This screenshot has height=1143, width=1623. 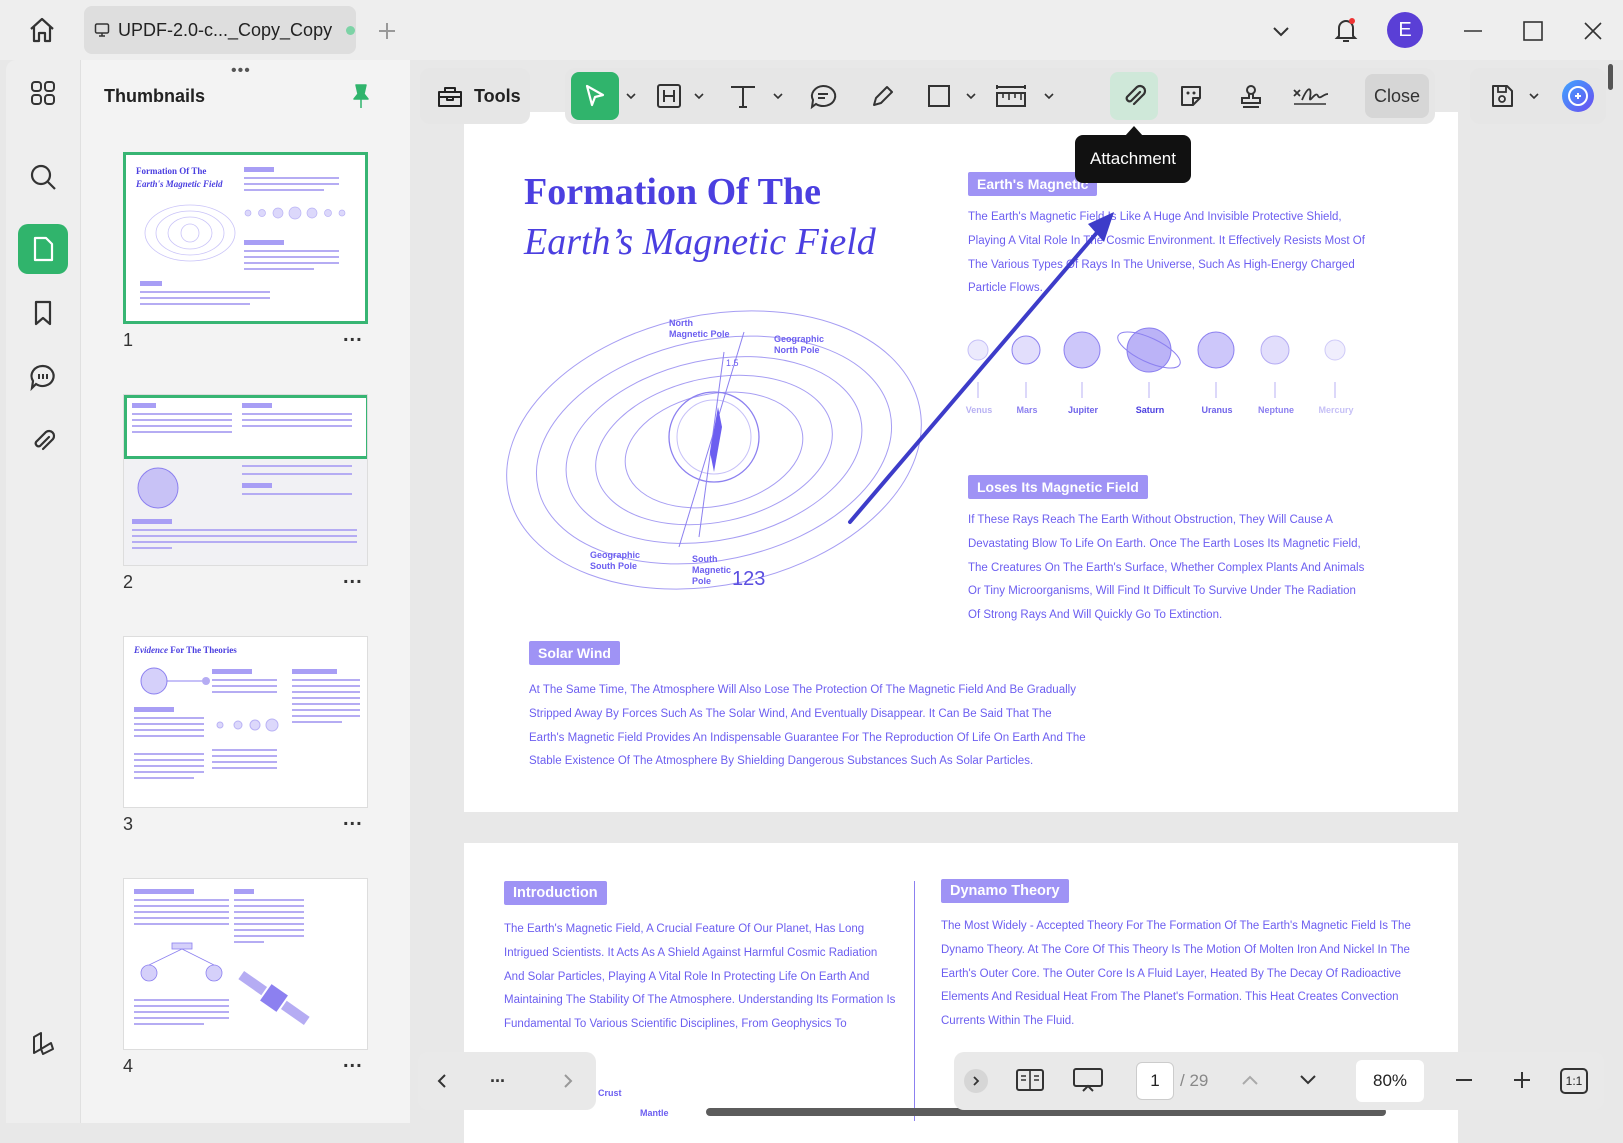 What do you see at coordinates (1250, 1080) in the screenshot?
I see `chevron-up-icon` at bounding box center [1250, 1080].